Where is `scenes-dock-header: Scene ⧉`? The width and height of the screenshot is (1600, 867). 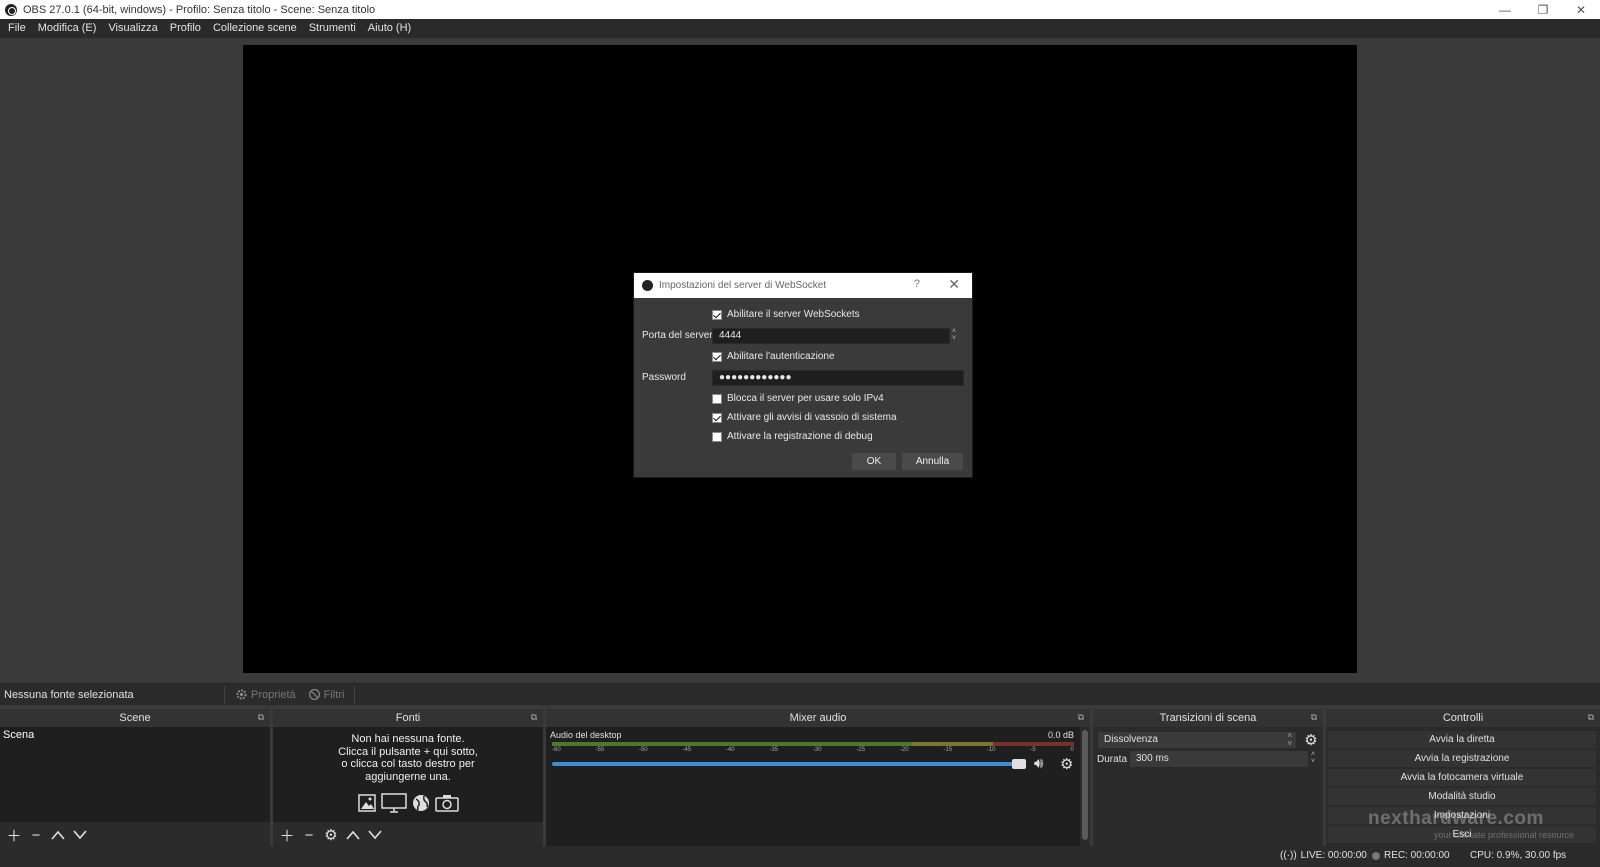
scenes-dock-header: Scene ⧉ is located at coordinates (135, 718).